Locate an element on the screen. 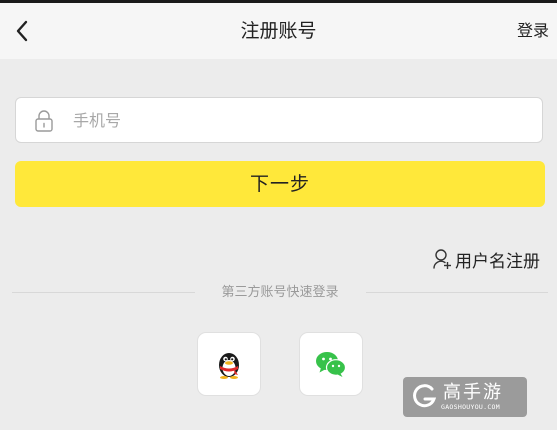 The height and width of the screenshot is (430, 557). username-register-link: 用户名注册 is located at coordinates (486, 259).